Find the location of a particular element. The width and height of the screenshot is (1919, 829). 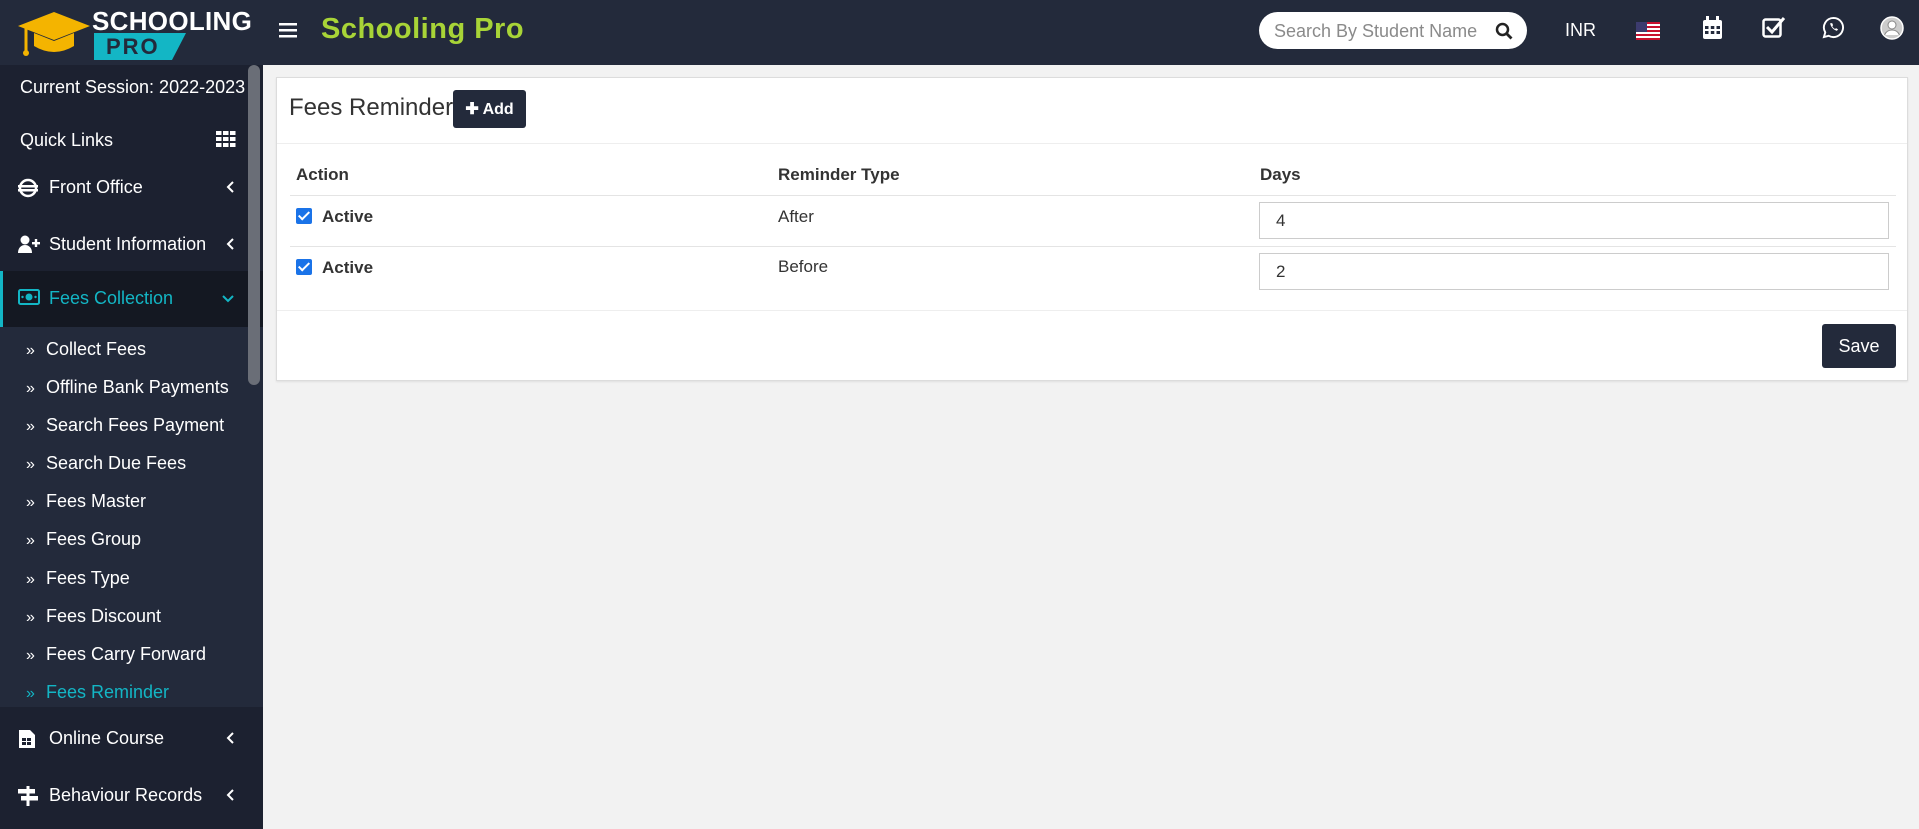

column-header-action: Action is located at coordinates (322, 174).